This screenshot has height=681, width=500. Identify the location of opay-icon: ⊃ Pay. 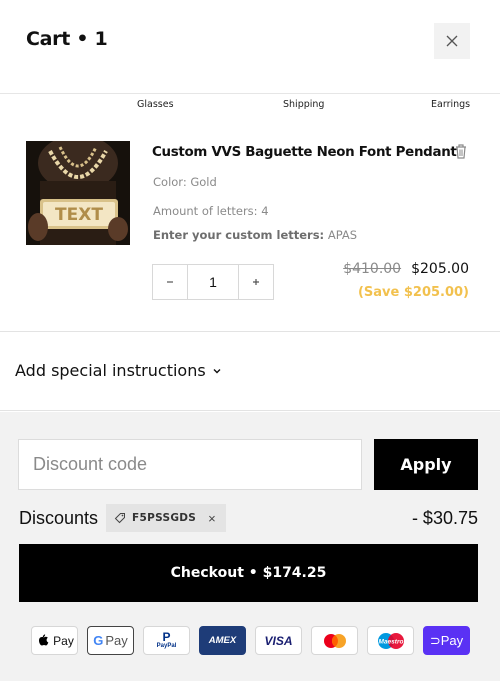
(446, 640).